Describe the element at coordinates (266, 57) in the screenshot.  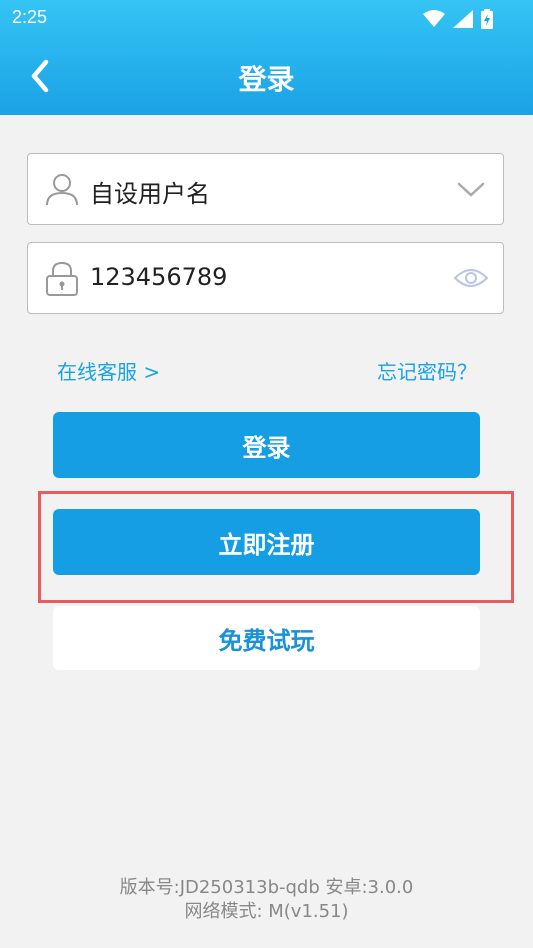
I see `app-header: 2:25 登录` at that location.